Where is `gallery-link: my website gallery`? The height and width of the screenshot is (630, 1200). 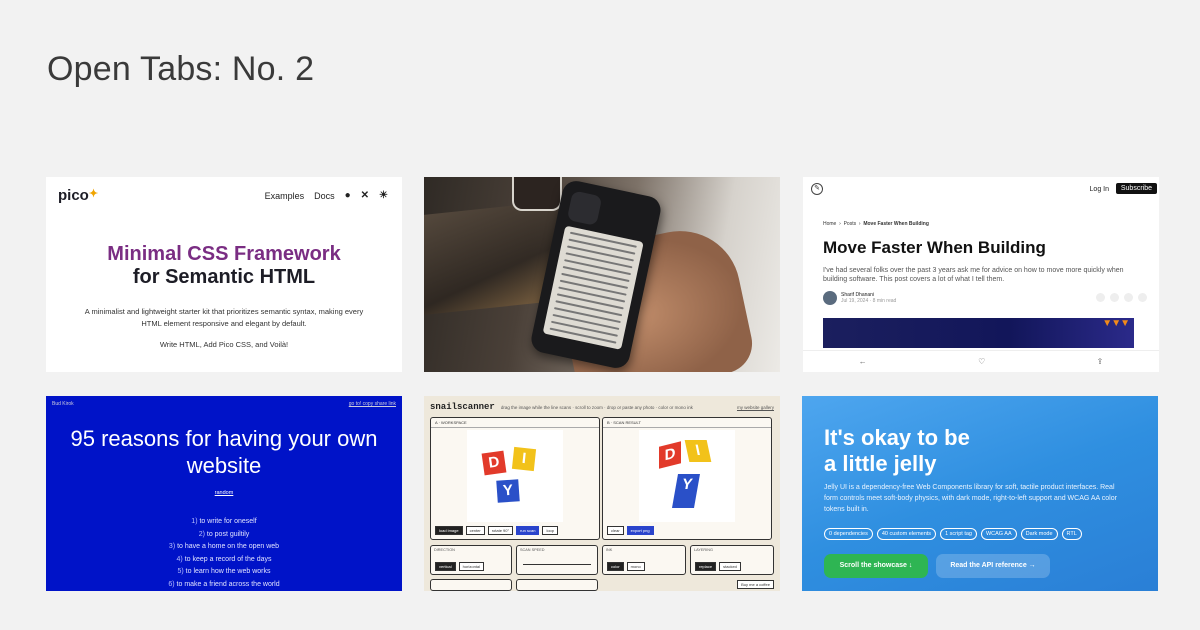 gallery-link: my website gallery is located at coordinates (755, 407).